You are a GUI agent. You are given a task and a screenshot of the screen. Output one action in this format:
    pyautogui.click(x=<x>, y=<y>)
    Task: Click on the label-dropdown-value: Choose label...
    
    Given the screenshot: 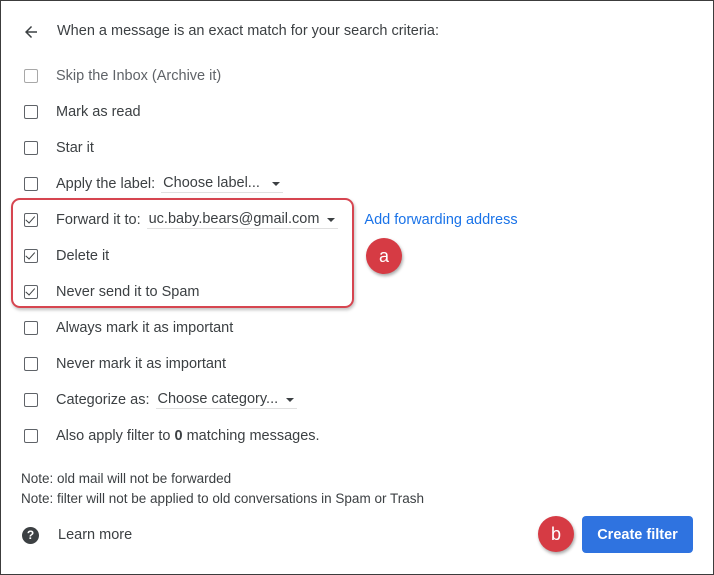 What is the action you would take?
    pyautogui.click(x=211, y=183)
    